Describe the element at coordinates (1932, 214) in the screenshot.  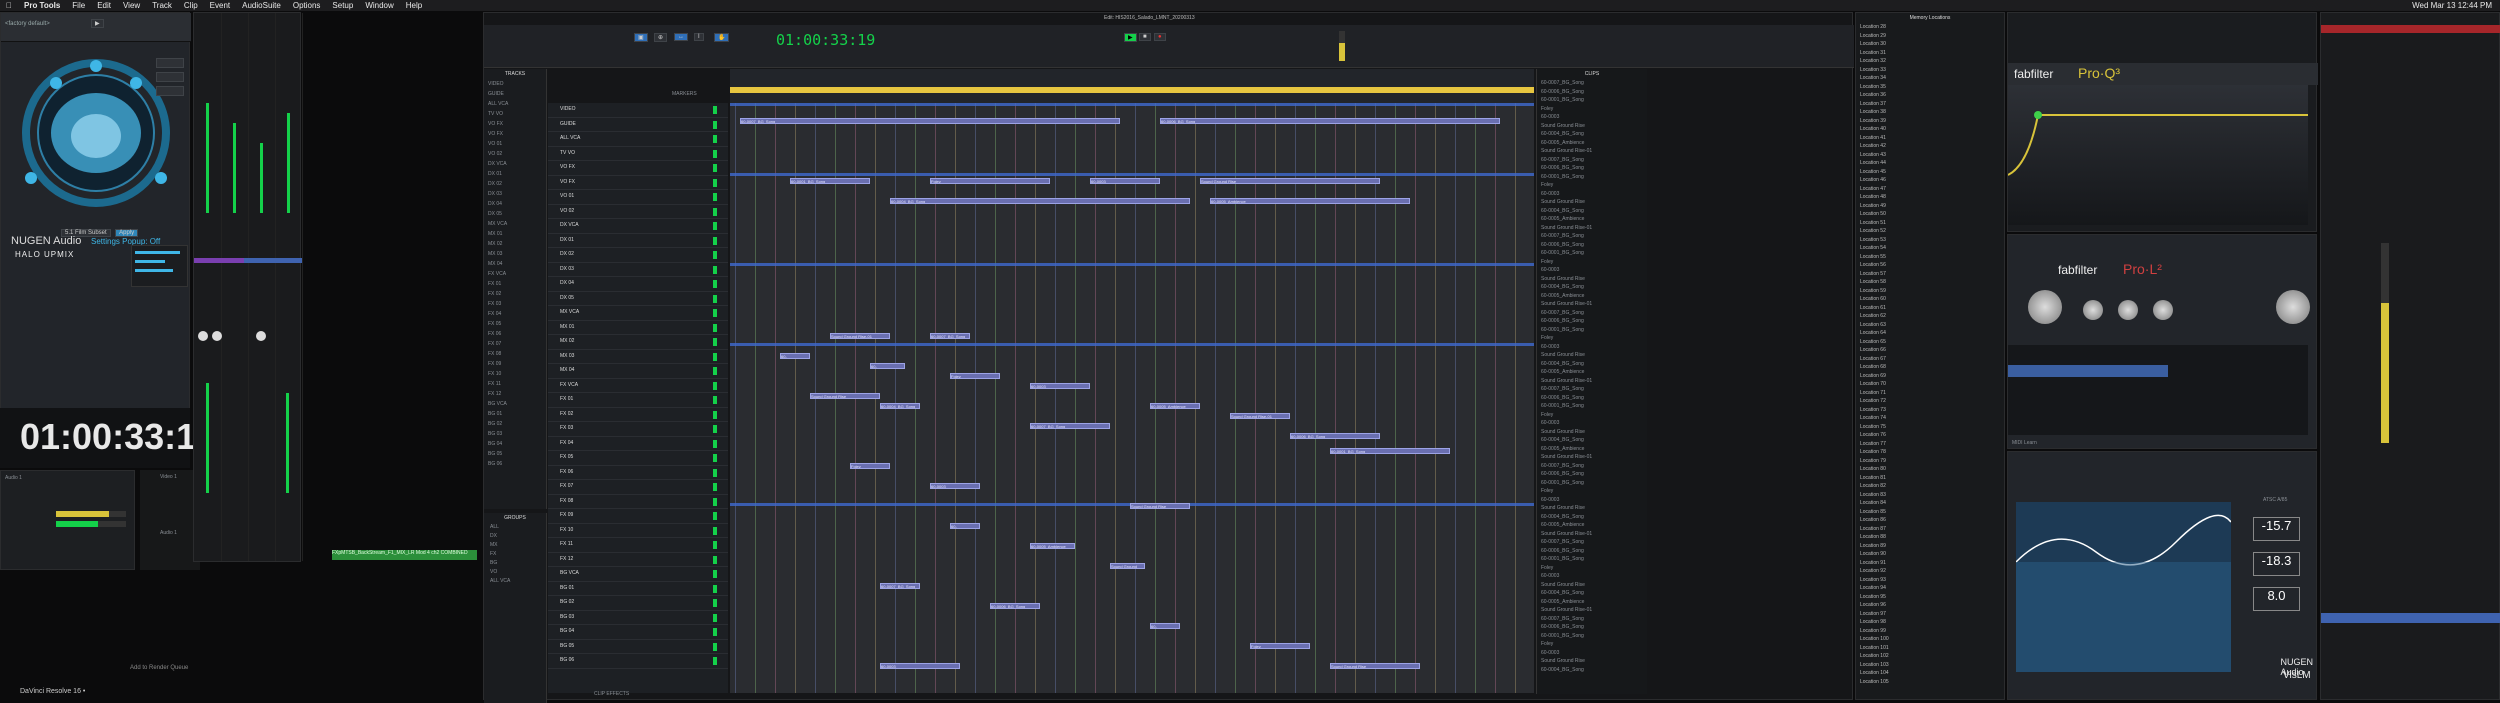
I see `memory-location-item: Location 50` at that location.